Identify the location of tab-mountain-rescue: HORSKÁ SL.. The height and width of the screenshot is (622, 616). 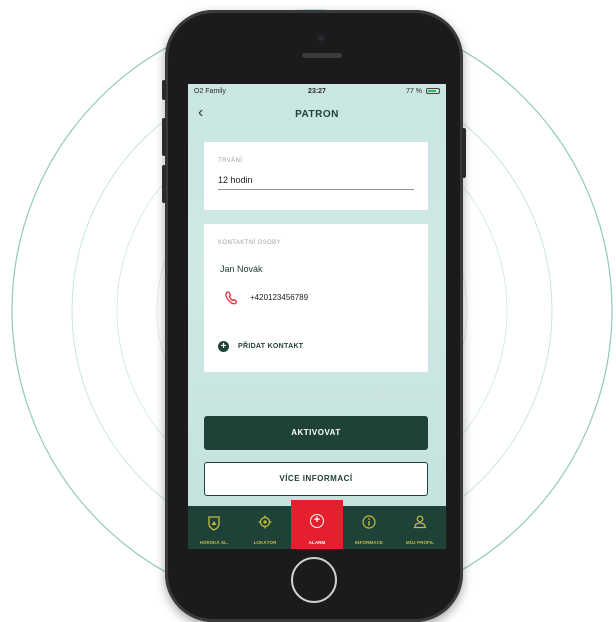
(214, 527).